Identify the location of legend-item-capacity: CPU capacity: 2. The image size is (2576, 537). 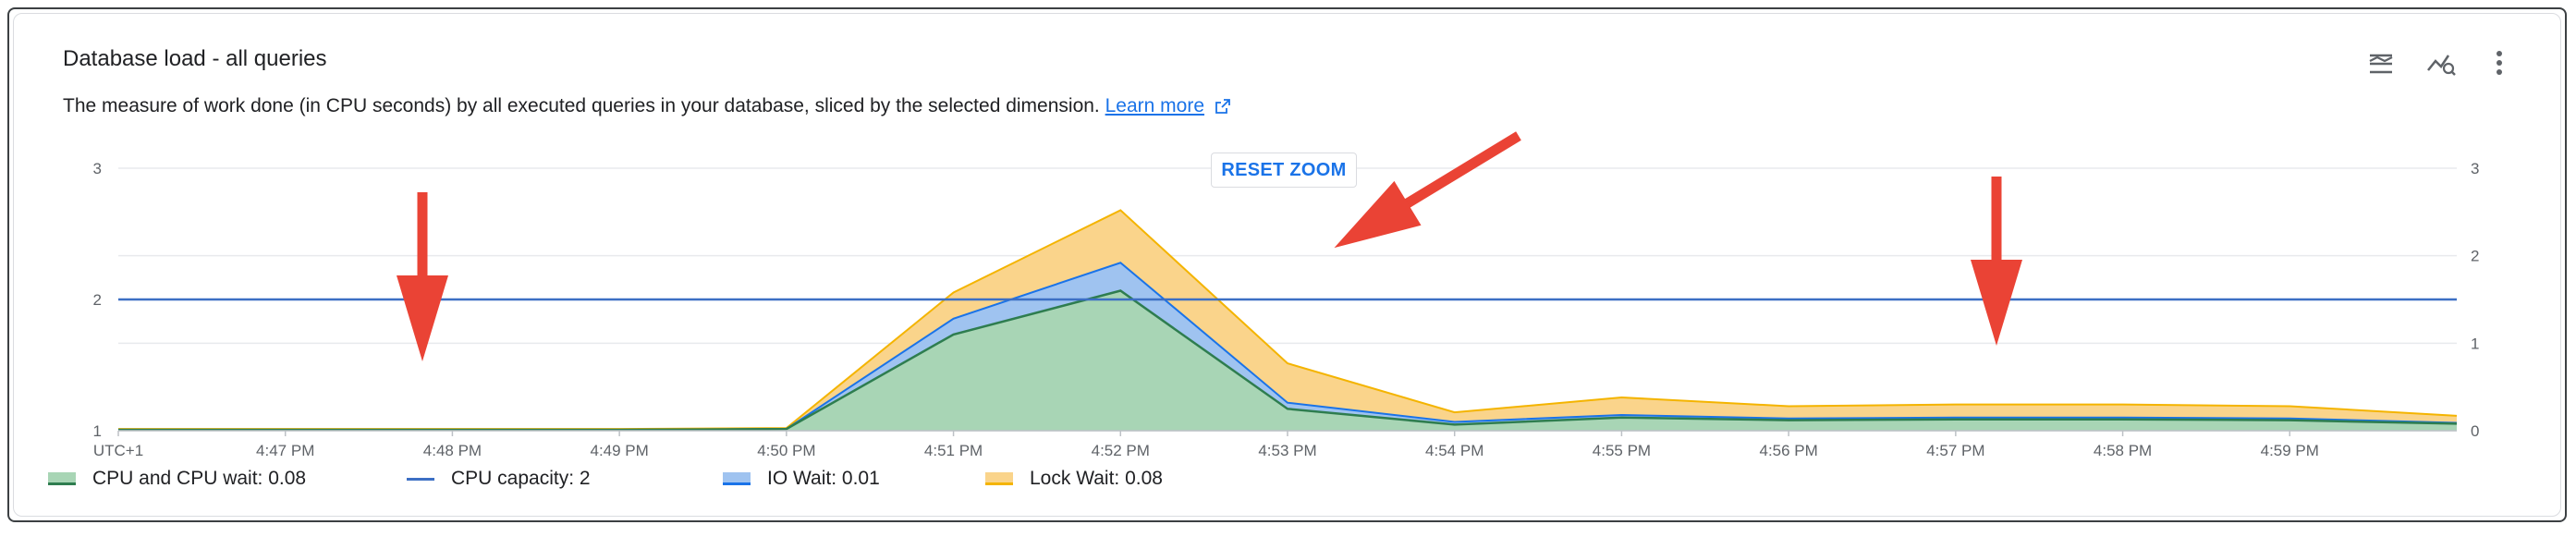
(499, 479).